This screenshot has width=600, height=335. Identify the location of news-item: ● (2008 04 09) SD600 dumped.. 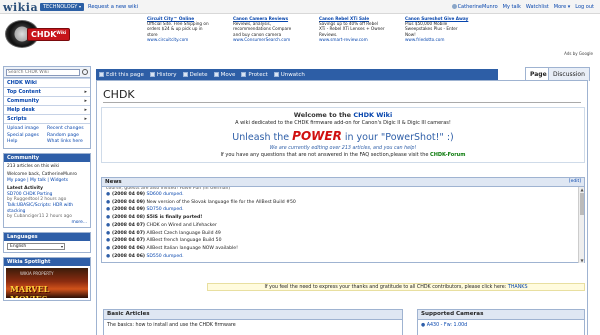
(343, 195).